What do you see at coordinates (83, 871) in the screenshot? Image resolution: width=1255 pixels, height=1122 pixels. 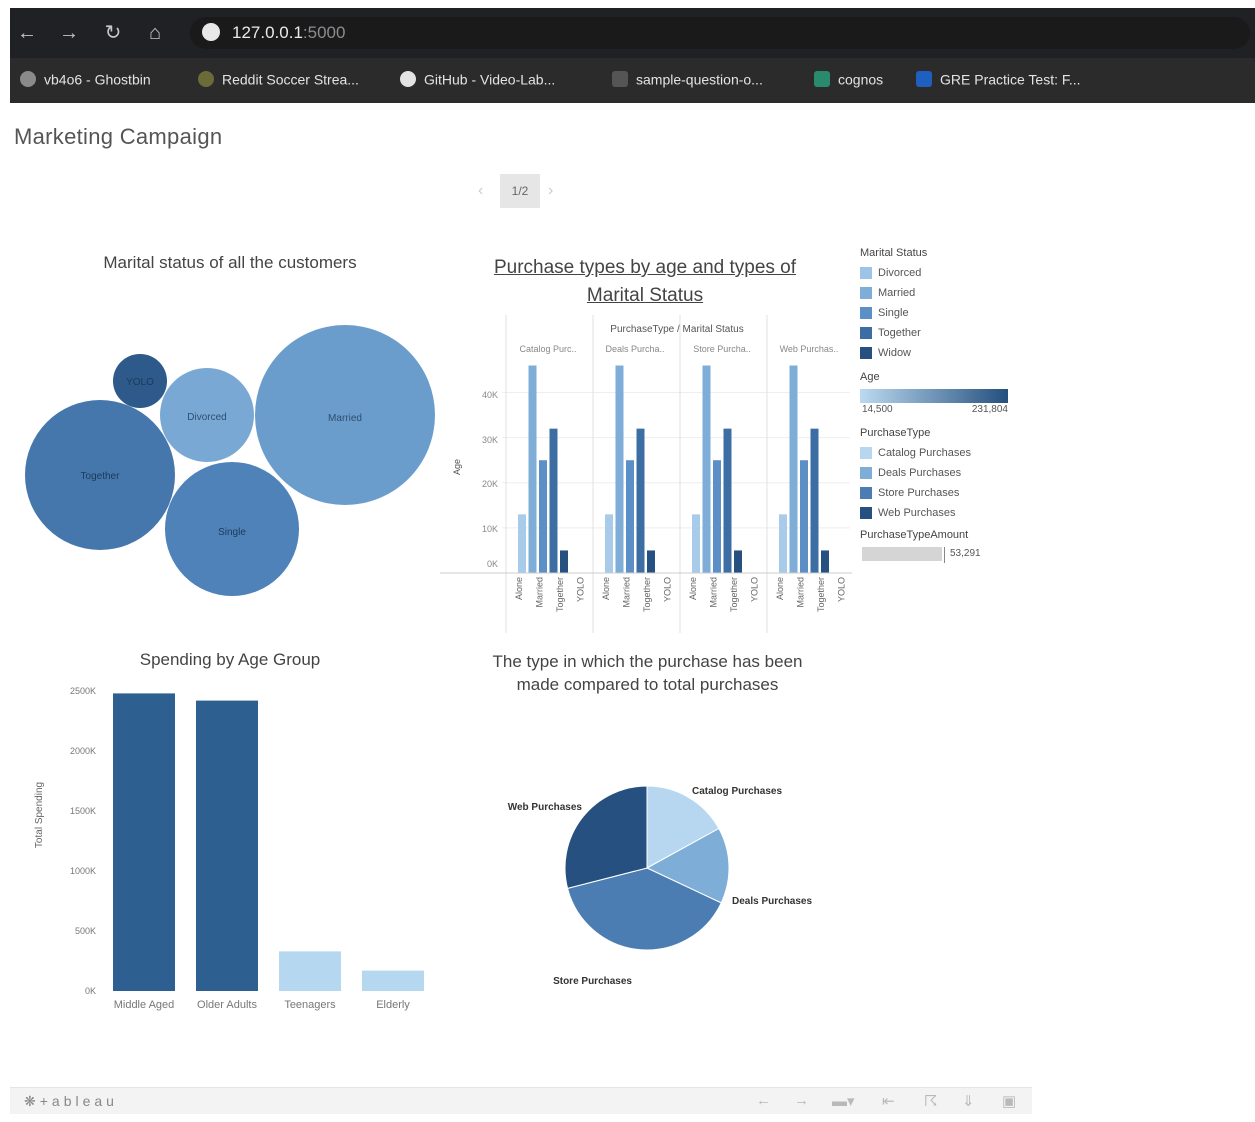 I see `age-ytick: 1000K` at bounding box center [83, 871].